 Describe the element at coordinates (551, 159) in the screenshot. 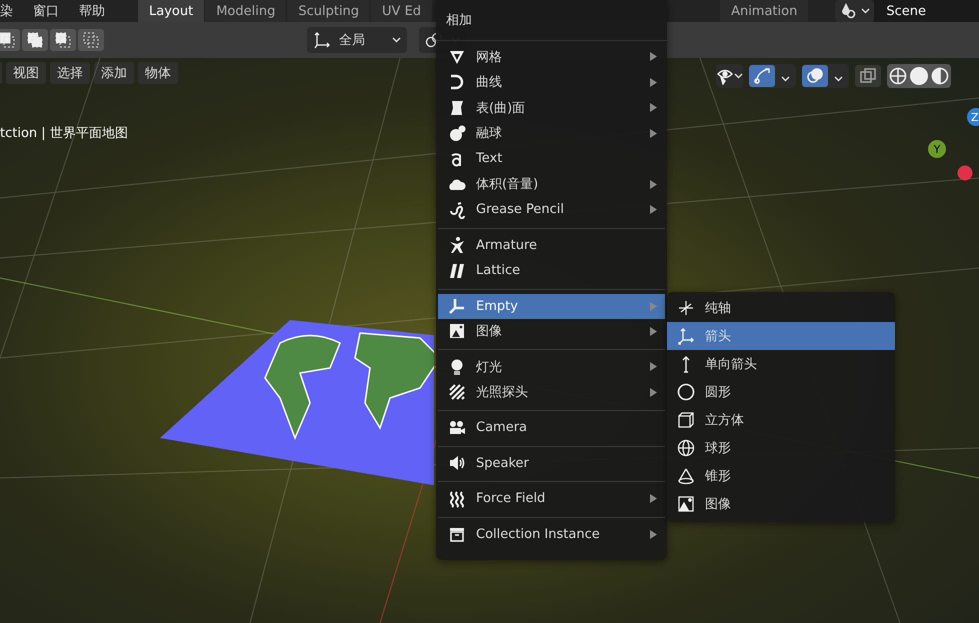

I see `menu-item: Text` at that location.